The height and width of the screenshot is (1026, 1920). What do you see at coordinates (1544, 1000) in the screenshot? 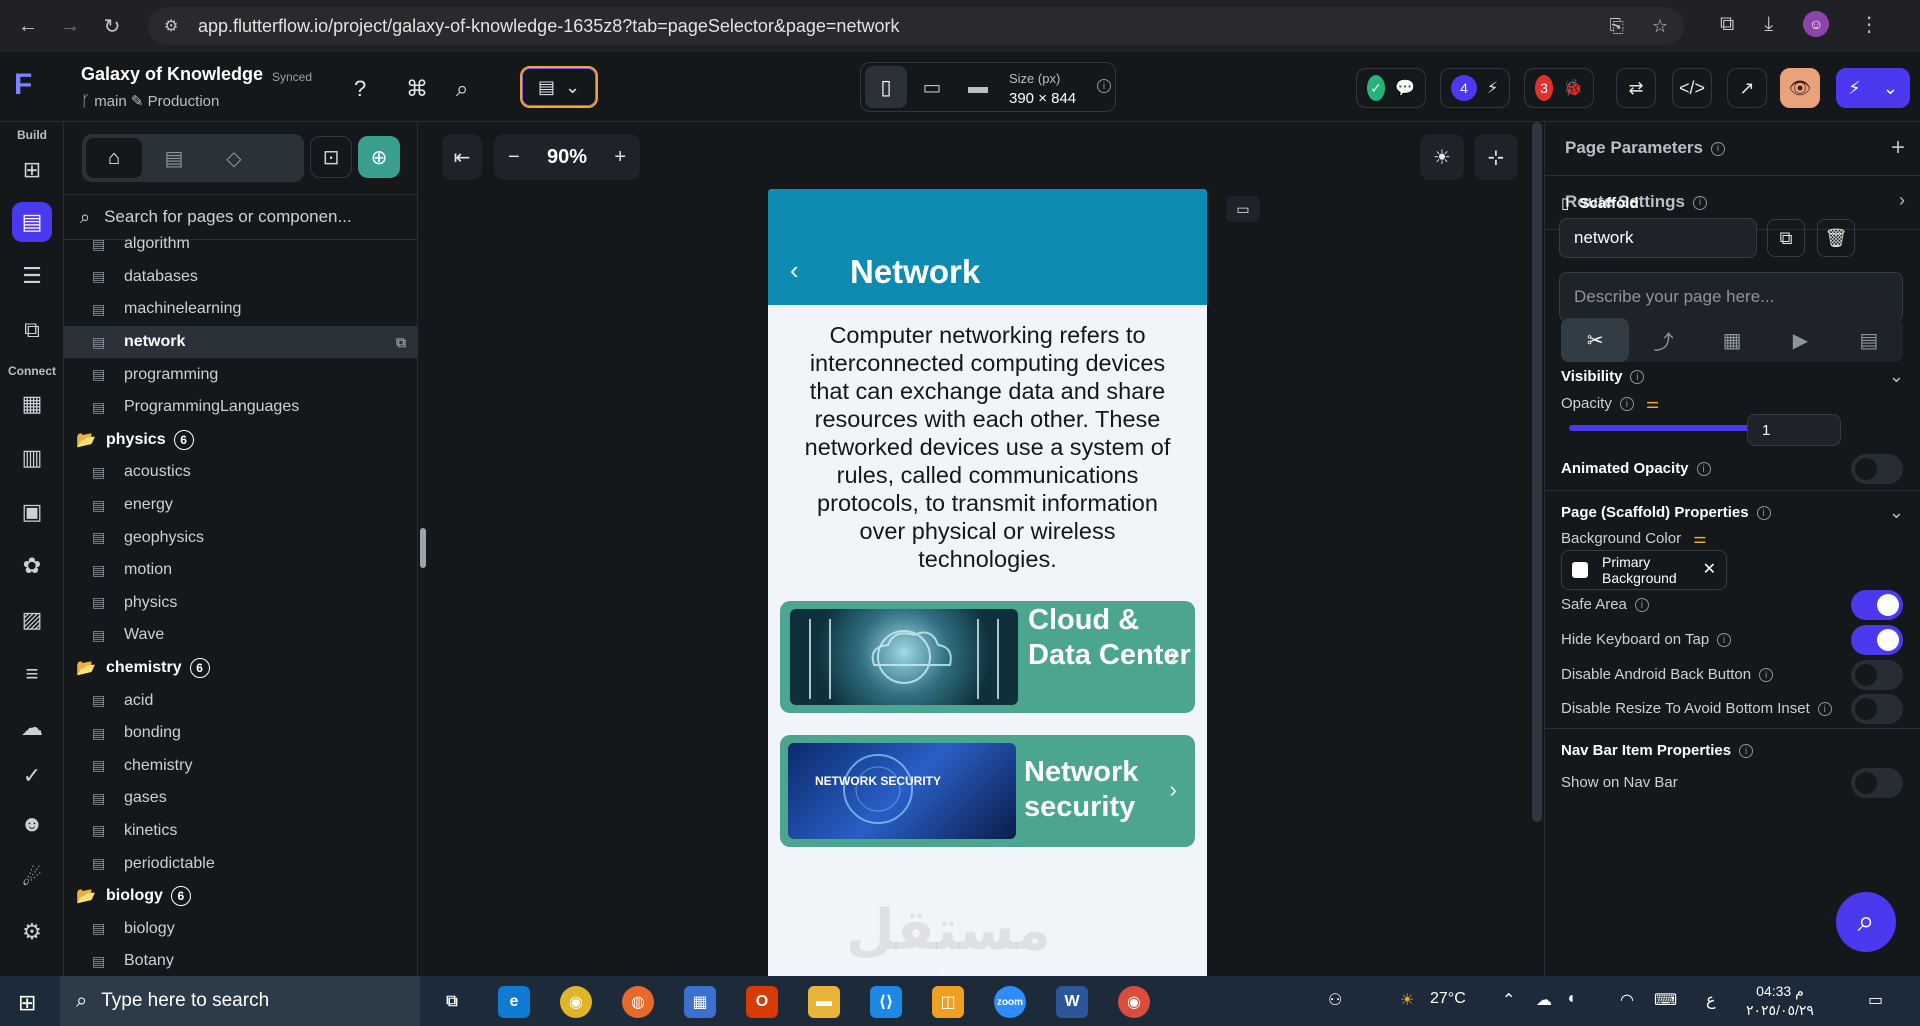
I see `network-tray-icon: ☁` at bounding box center [1544, 1000].